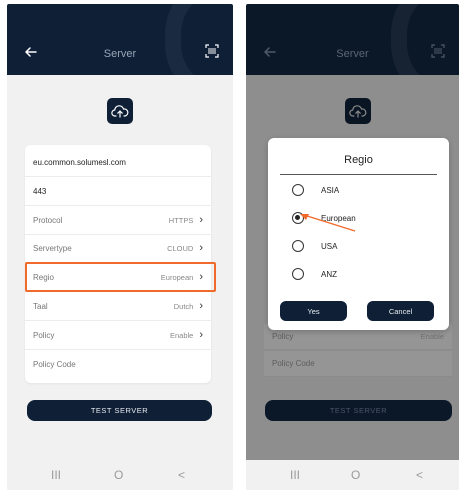 Image resolution: width=459 pixels, height=492 pixels. I want to click on dialog-title: Regio, so click(358, 160).